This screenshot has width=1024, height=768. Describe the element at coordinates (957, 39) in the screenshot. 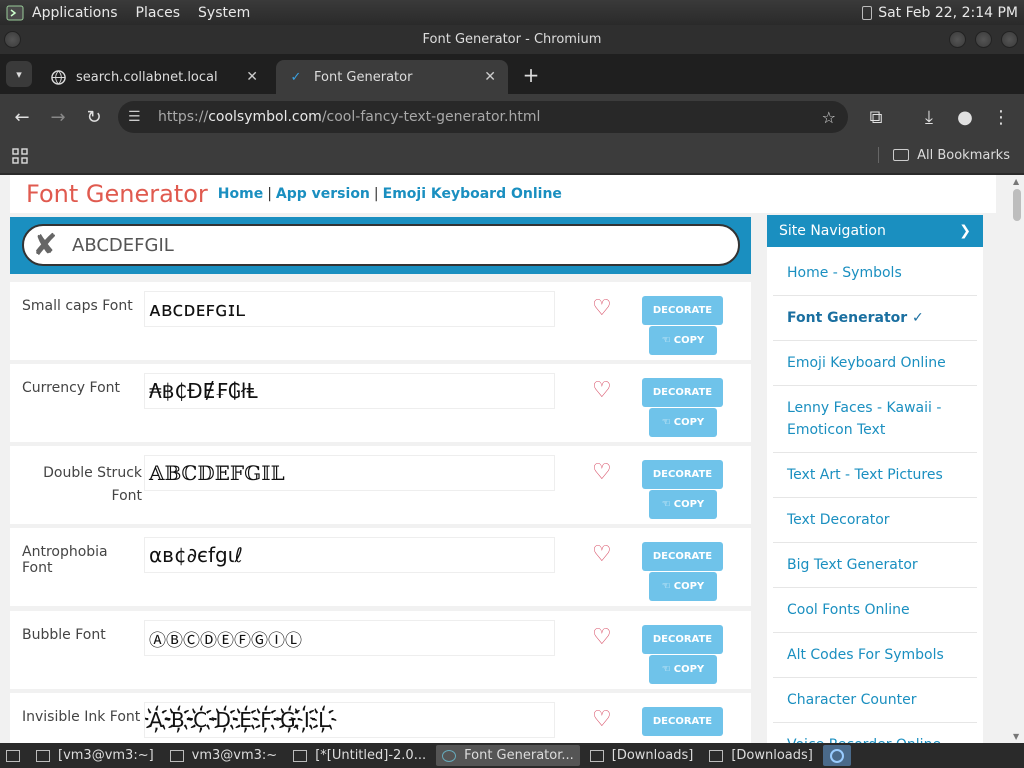

I see `minimize-button` at that location.